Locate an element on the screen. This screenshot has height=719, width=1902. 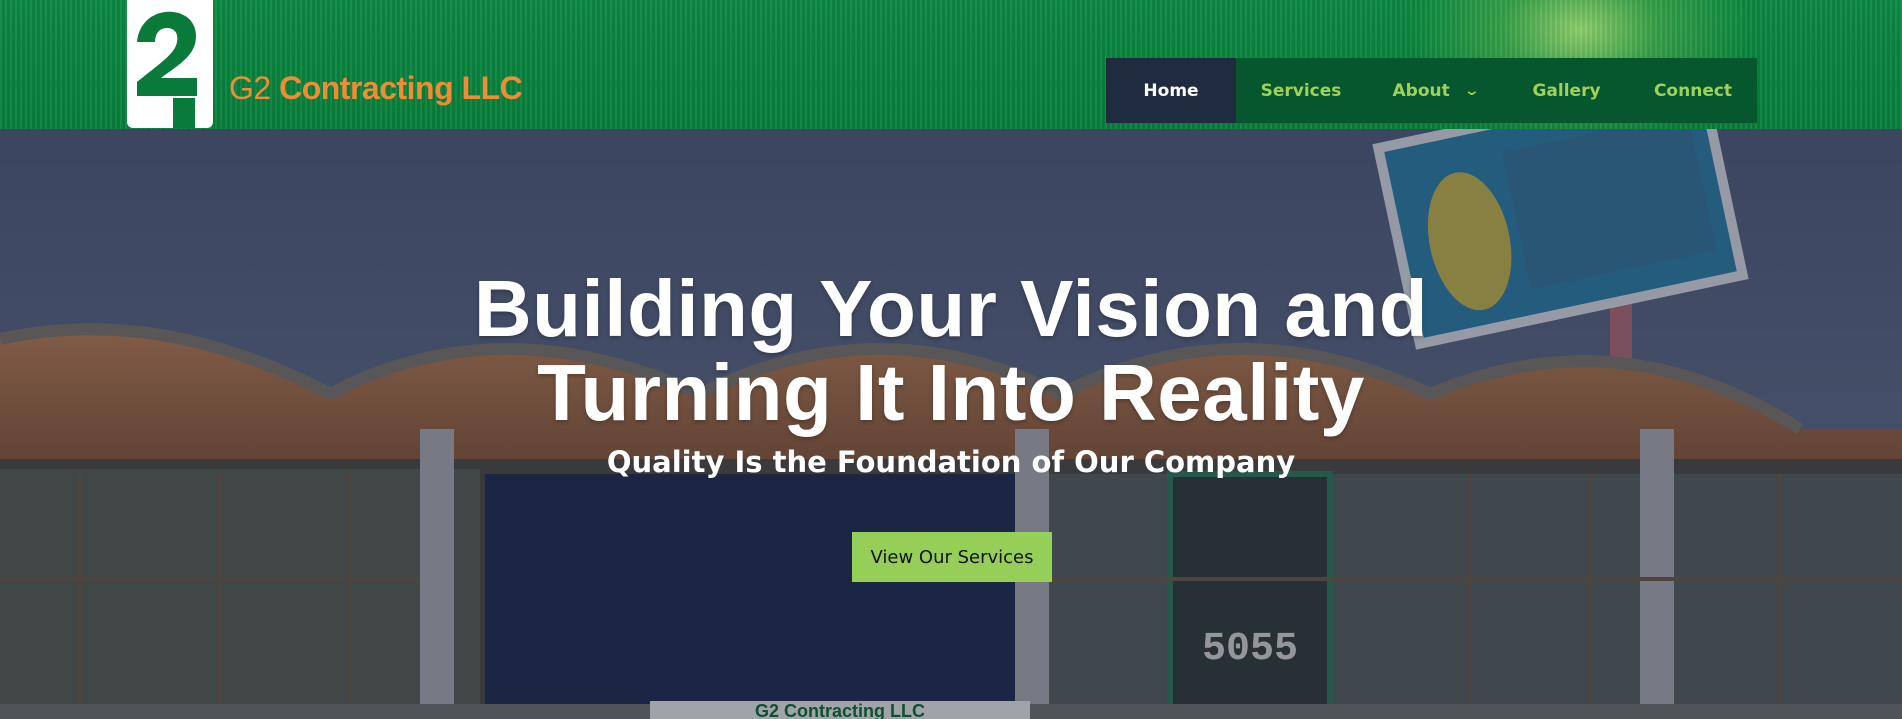
nav-item-label: Home is located at coordinates (1171, 90).